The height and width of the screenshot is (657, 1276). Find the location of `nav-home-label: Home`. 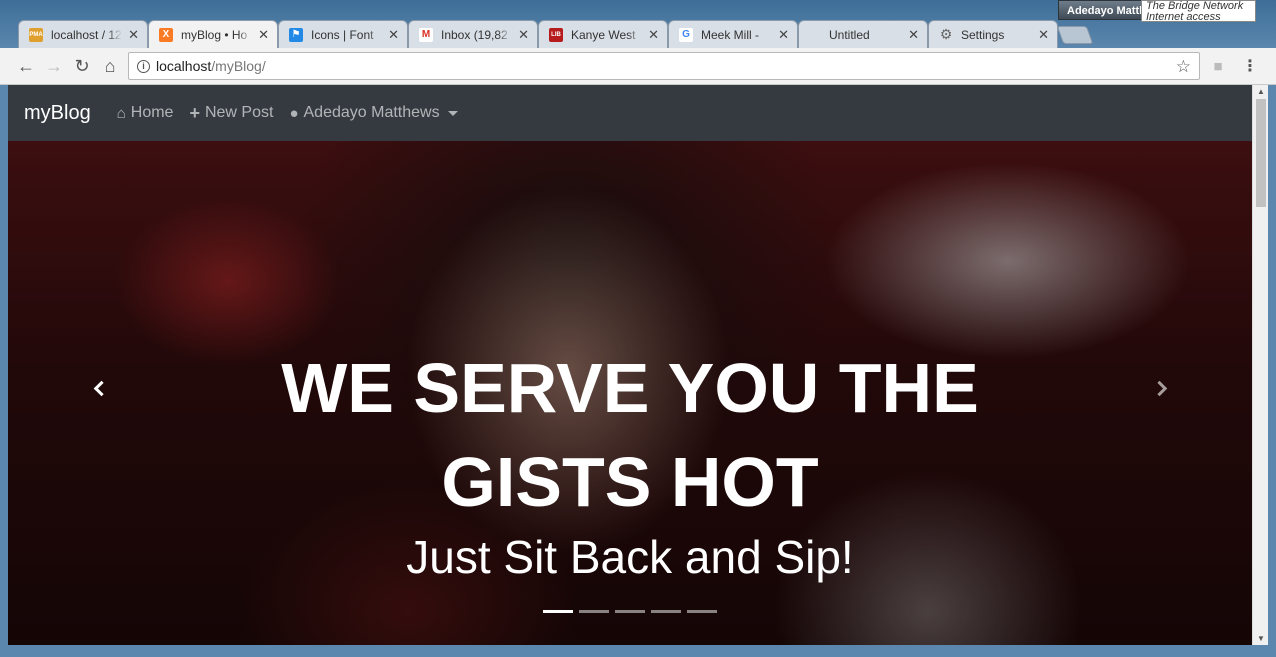

nav-home-label: Home is located at coordinates (152, 112).